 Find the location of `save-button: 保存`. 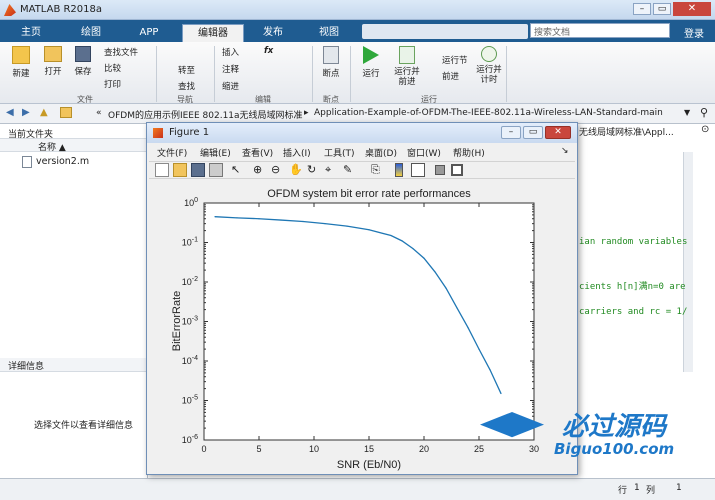

save-button: 保存 is located at coordinates (83, 61).